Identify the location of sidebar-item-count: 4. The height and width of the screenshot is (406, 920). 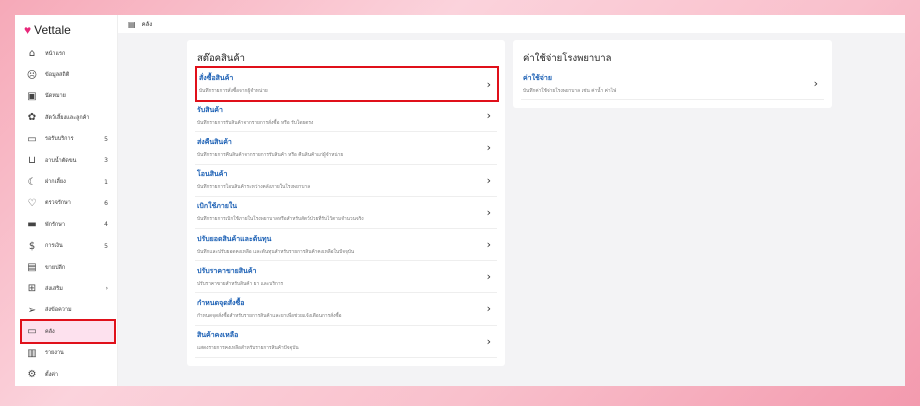
(106, 225).